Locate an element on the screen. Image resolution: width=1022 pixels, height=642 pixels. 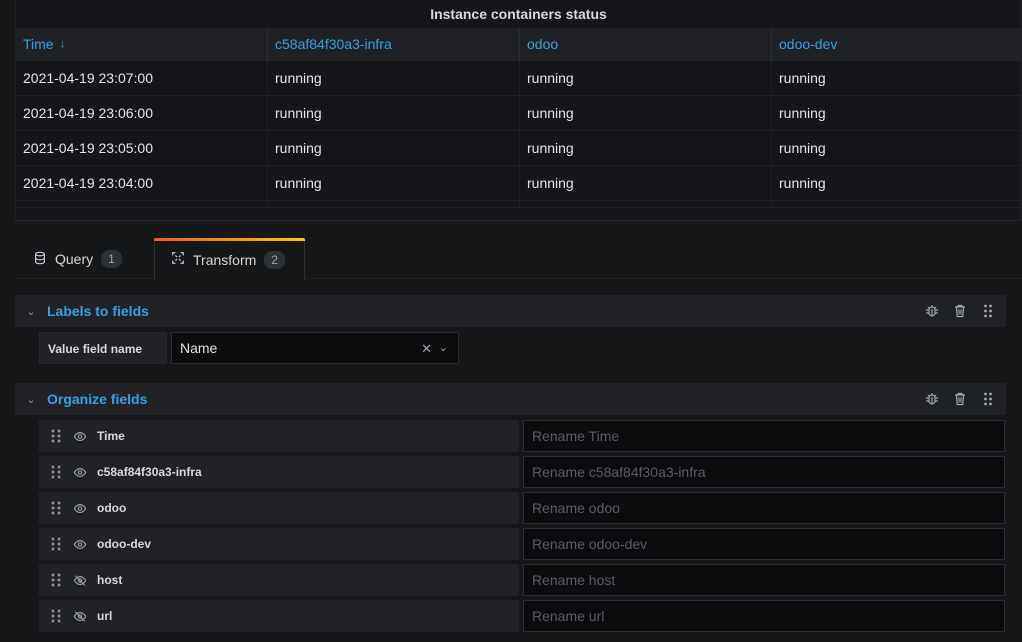
section-title: Organize fields is located at coordinates (97, 399).